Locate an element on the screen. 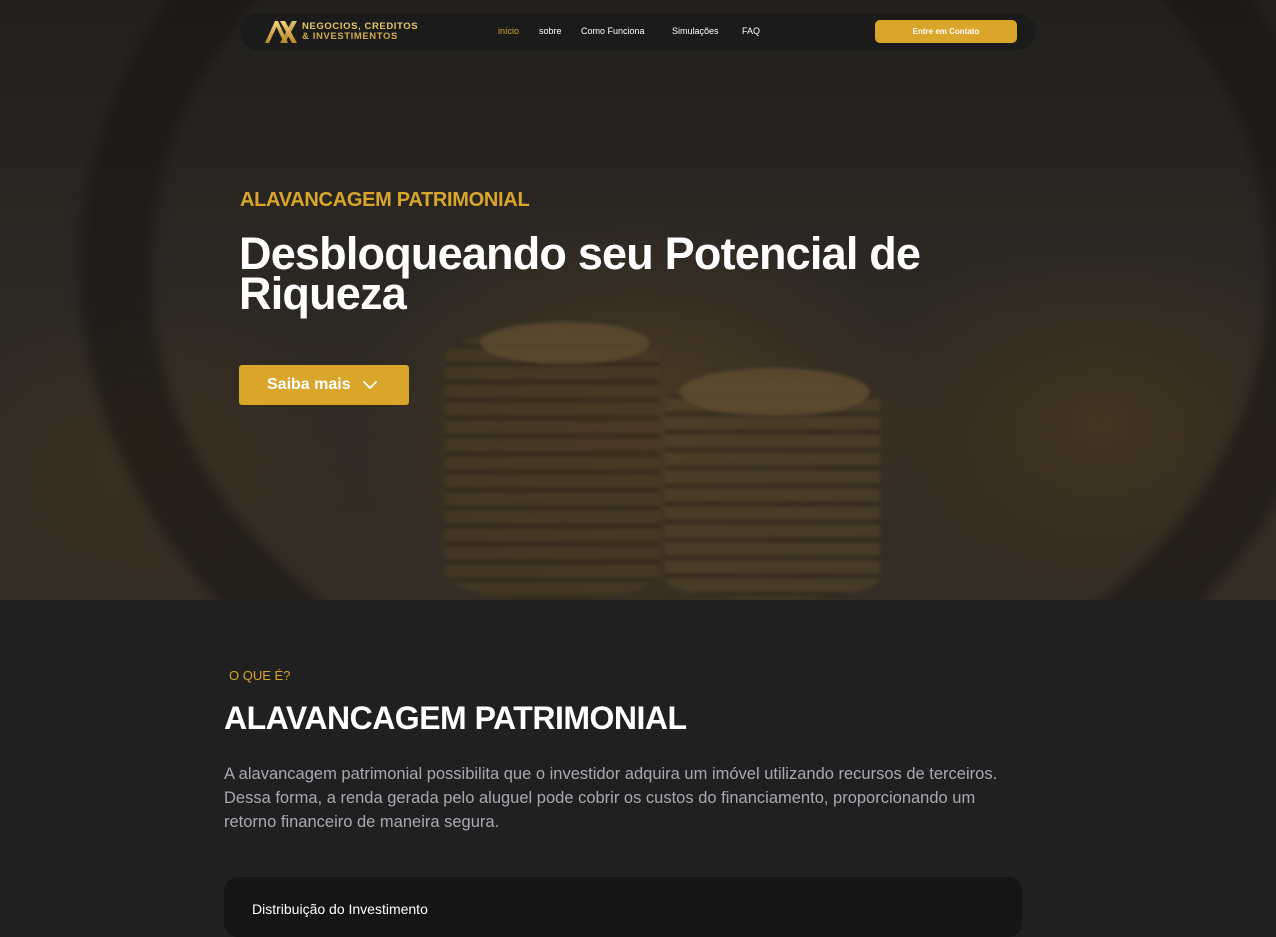 The image size is (1276, 937). investment-distribution-card: Distribuição do Investimento is located at coordinates (623, 907).